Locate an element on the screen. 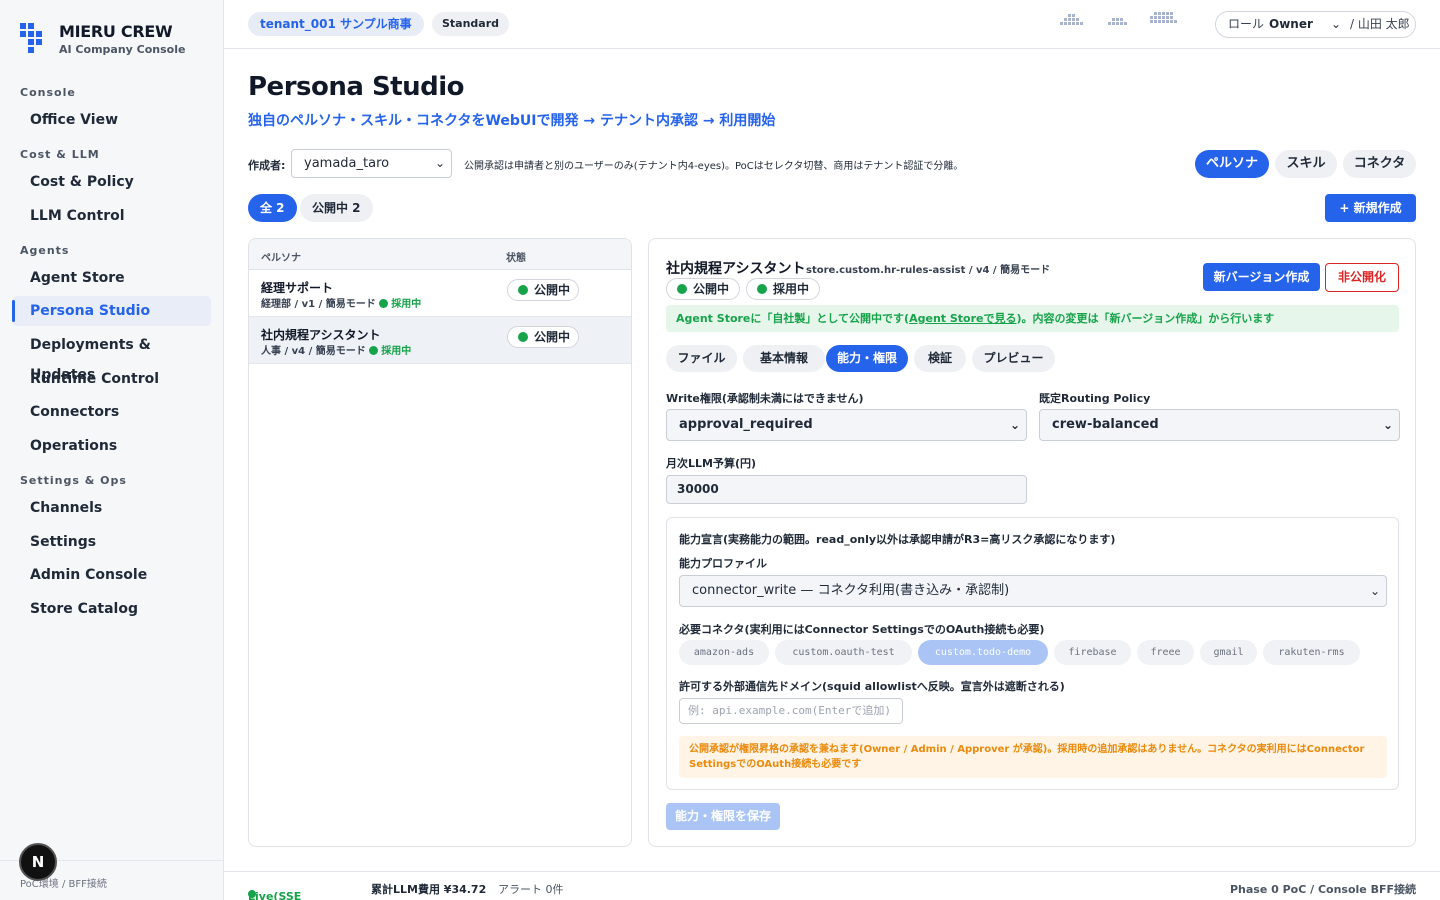 This screenshot has height=900, width=1440. live-text: Live(SSE接続中) is located at coordinates (275, 895).